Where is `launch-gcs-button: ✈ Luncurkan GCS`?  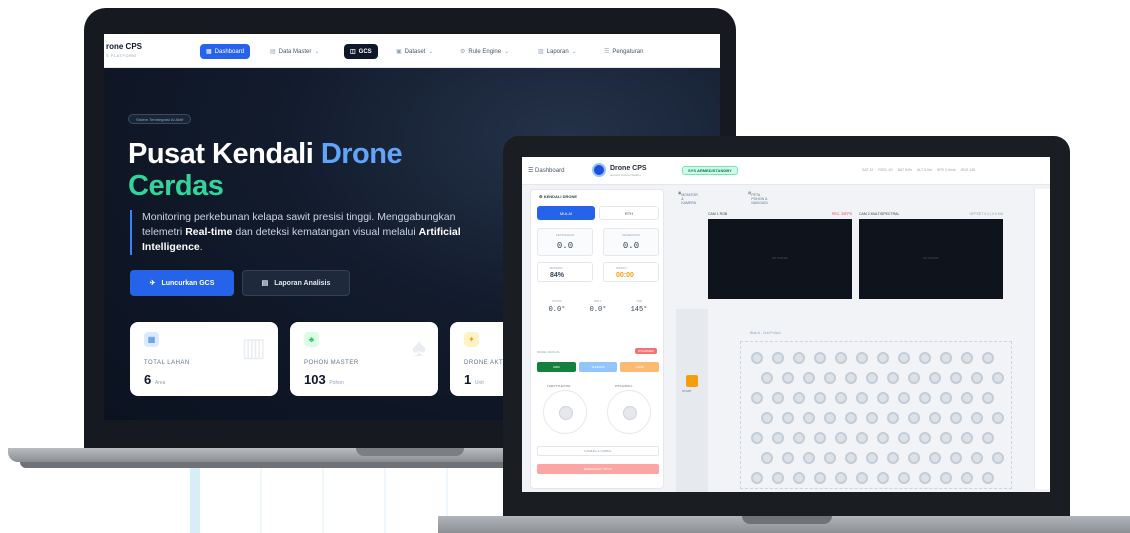 launch-gcs-button: ✈ Luncurkan GCS is located at coordinates (182, 283).